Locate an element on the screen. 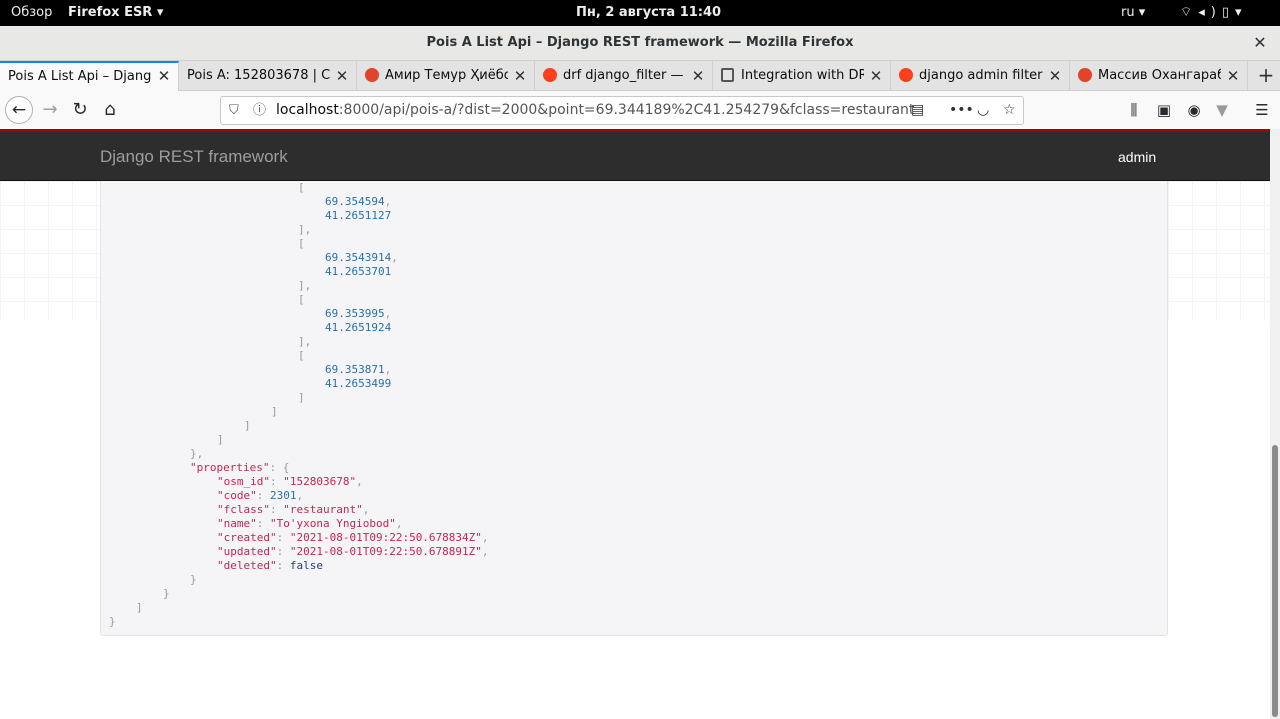 The height and width of the screenshot is (719, 1280). json-punct: ], is located at coordinates (305, 285).